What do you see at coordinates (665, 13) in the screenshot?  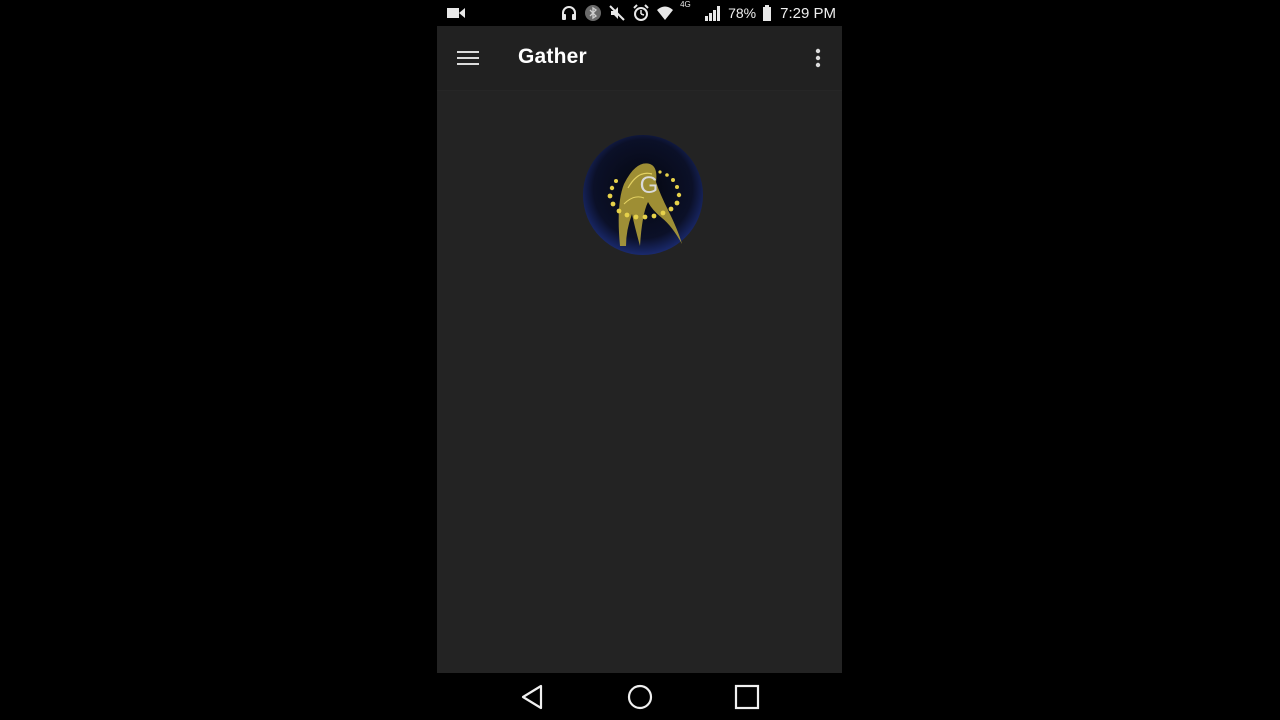 I see `wifi-icon` at bounding box center [665, 13].